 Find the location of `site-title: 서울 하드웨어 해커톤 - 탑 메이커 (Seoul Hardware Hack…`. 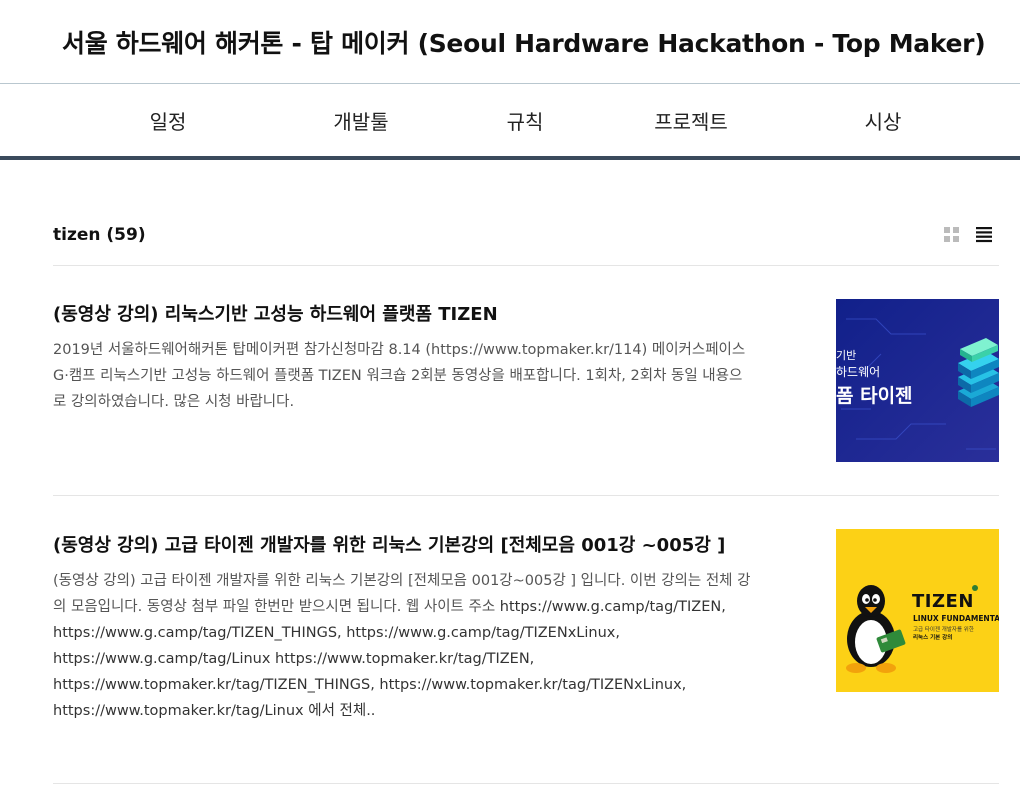

site-title: 서울 하드웨어 해커톤 - 탑 메이커 (Seoul Hardware Hack… is located at coordinates (524, 42).